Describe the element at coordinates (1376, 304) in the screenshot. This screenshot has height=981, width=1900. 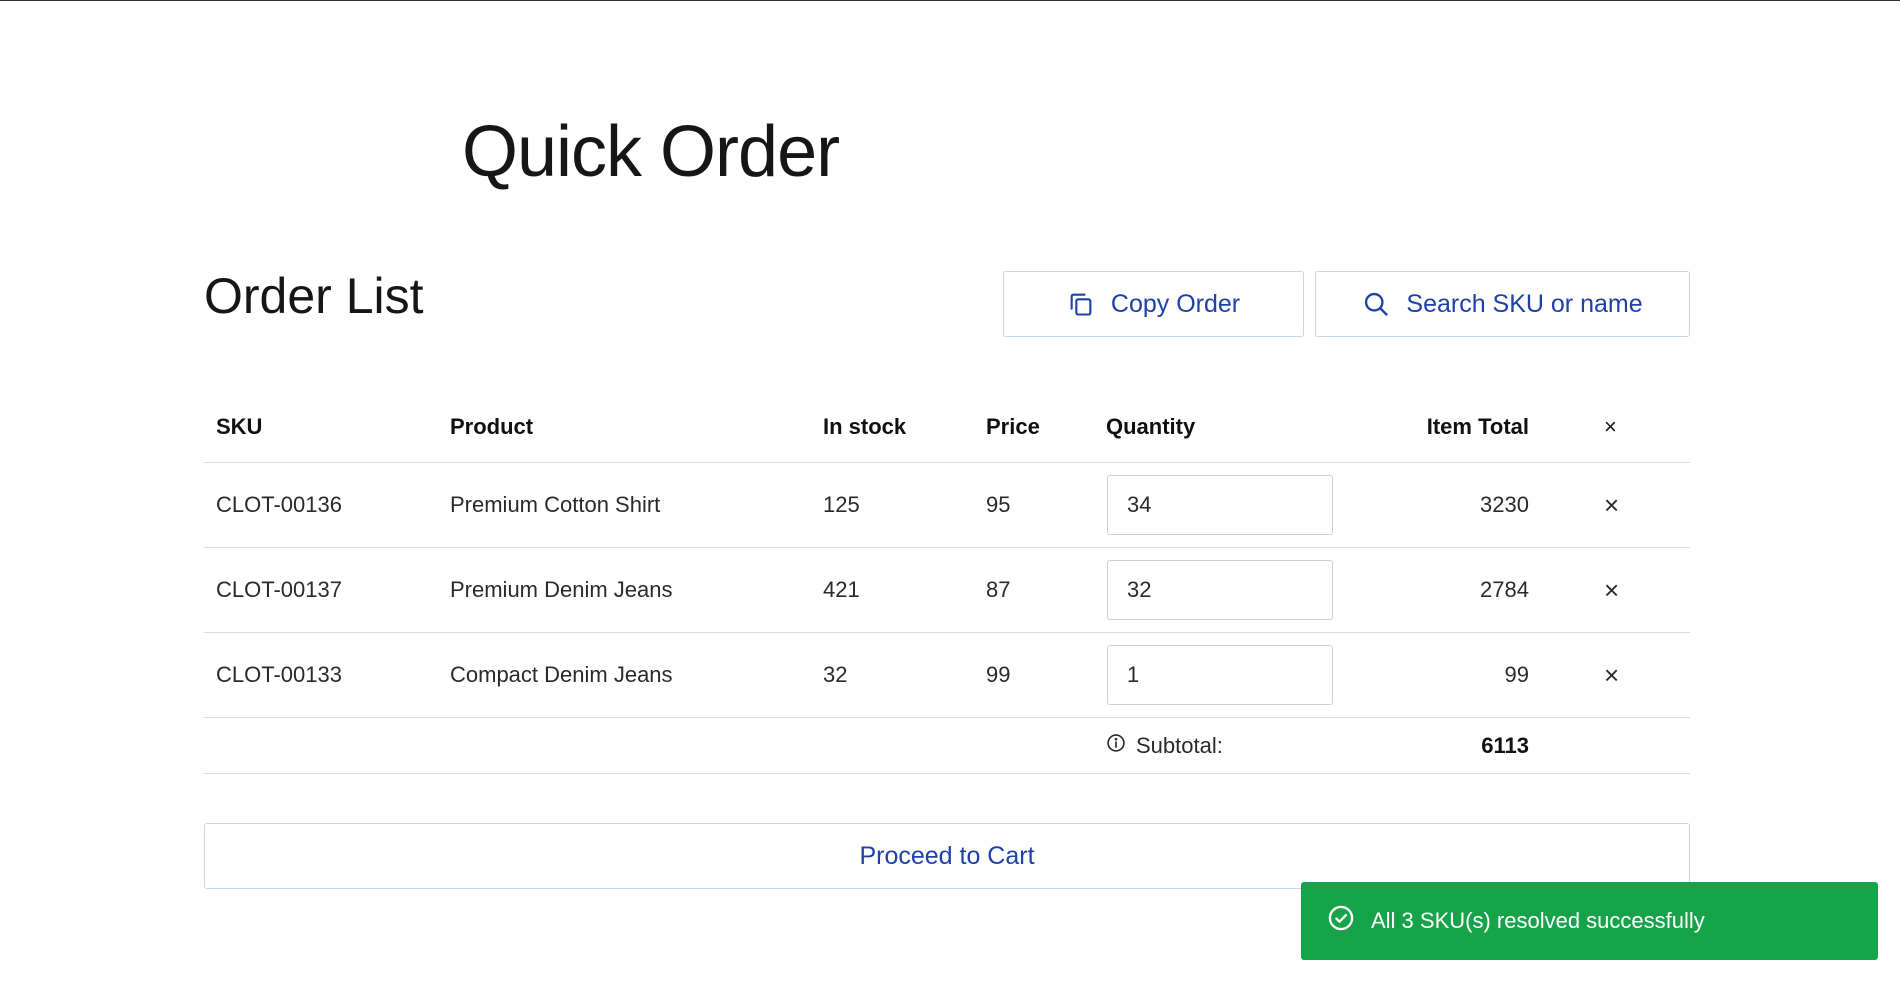
I see `search-icon` at that location.